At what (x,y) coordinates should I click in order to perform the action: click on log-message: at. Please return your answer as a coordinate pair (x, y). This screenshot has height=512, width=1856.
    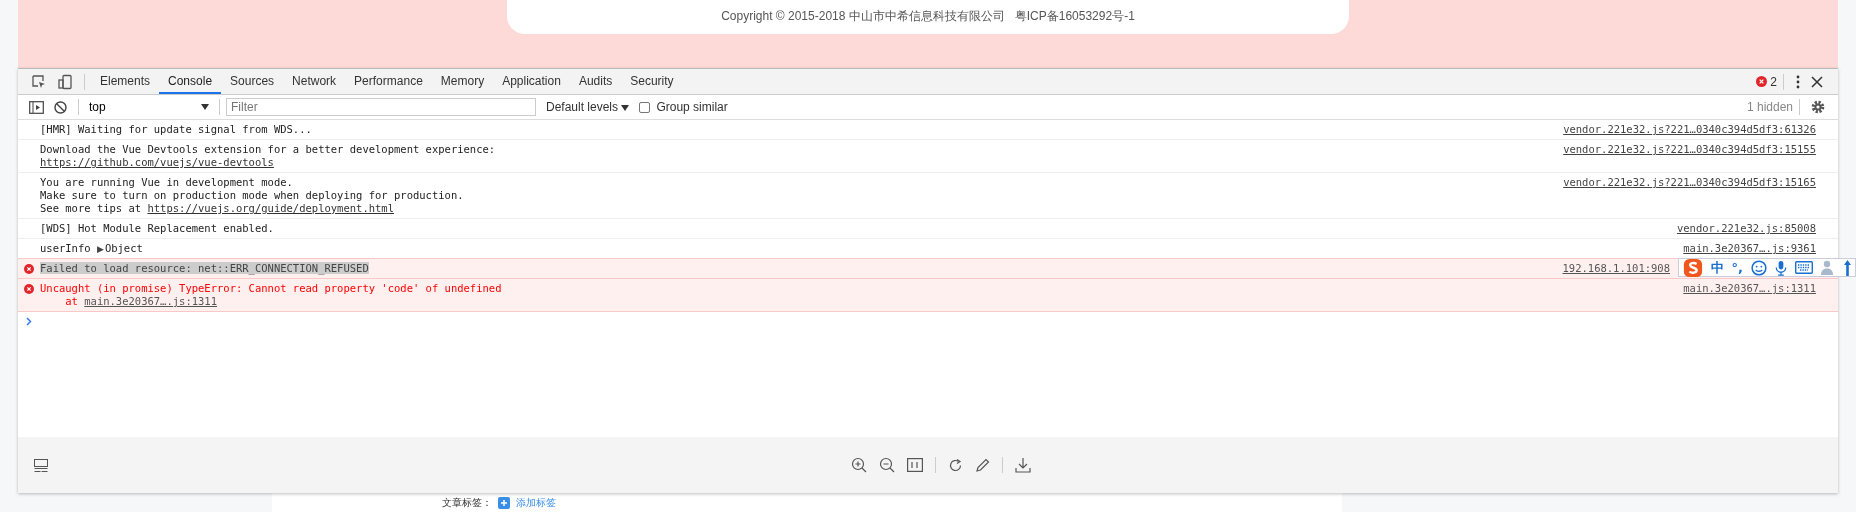
    Looking at the image, I should click on (71, 301).